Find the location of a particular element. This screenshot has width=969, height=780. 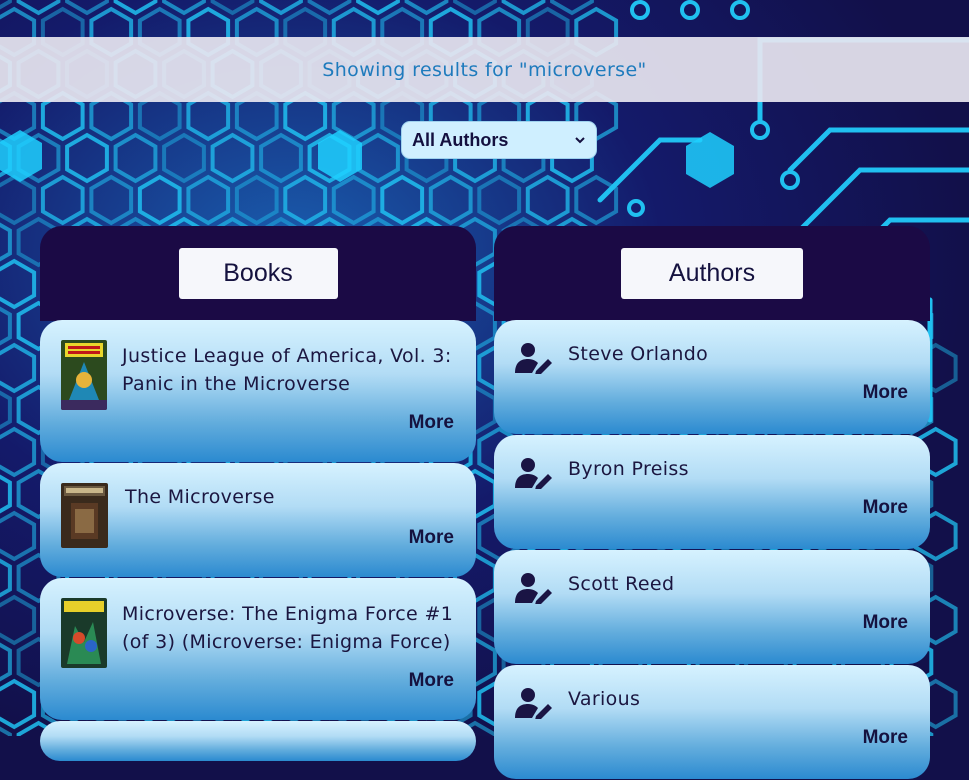

search-results-banner: Showing results for "microverse" is located at coordinates (484, 69).